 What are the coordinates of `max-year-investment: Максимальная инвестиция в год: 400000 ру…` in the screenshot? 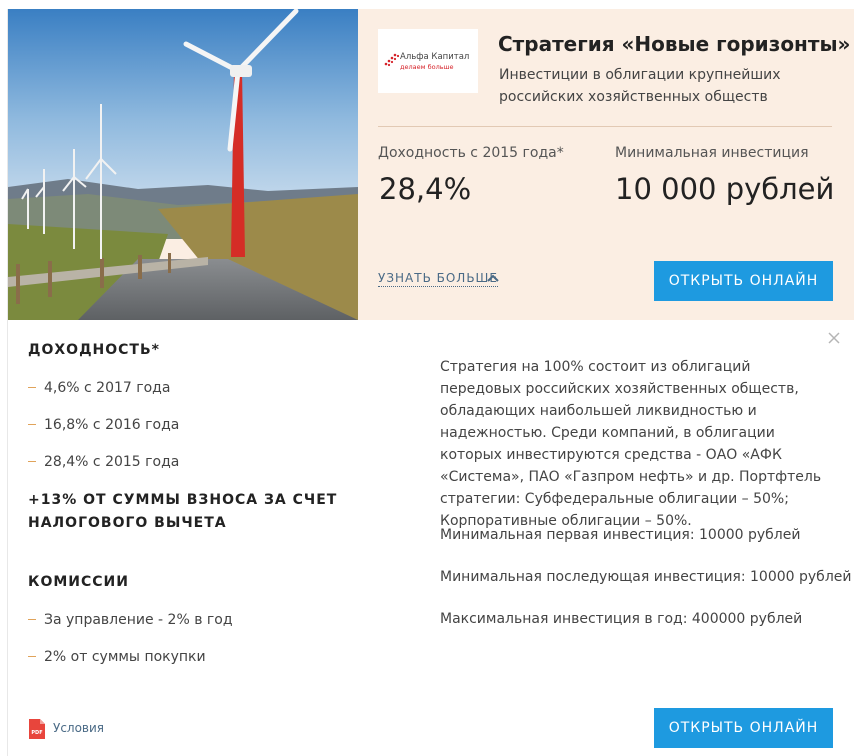 It's located at (621, 619).